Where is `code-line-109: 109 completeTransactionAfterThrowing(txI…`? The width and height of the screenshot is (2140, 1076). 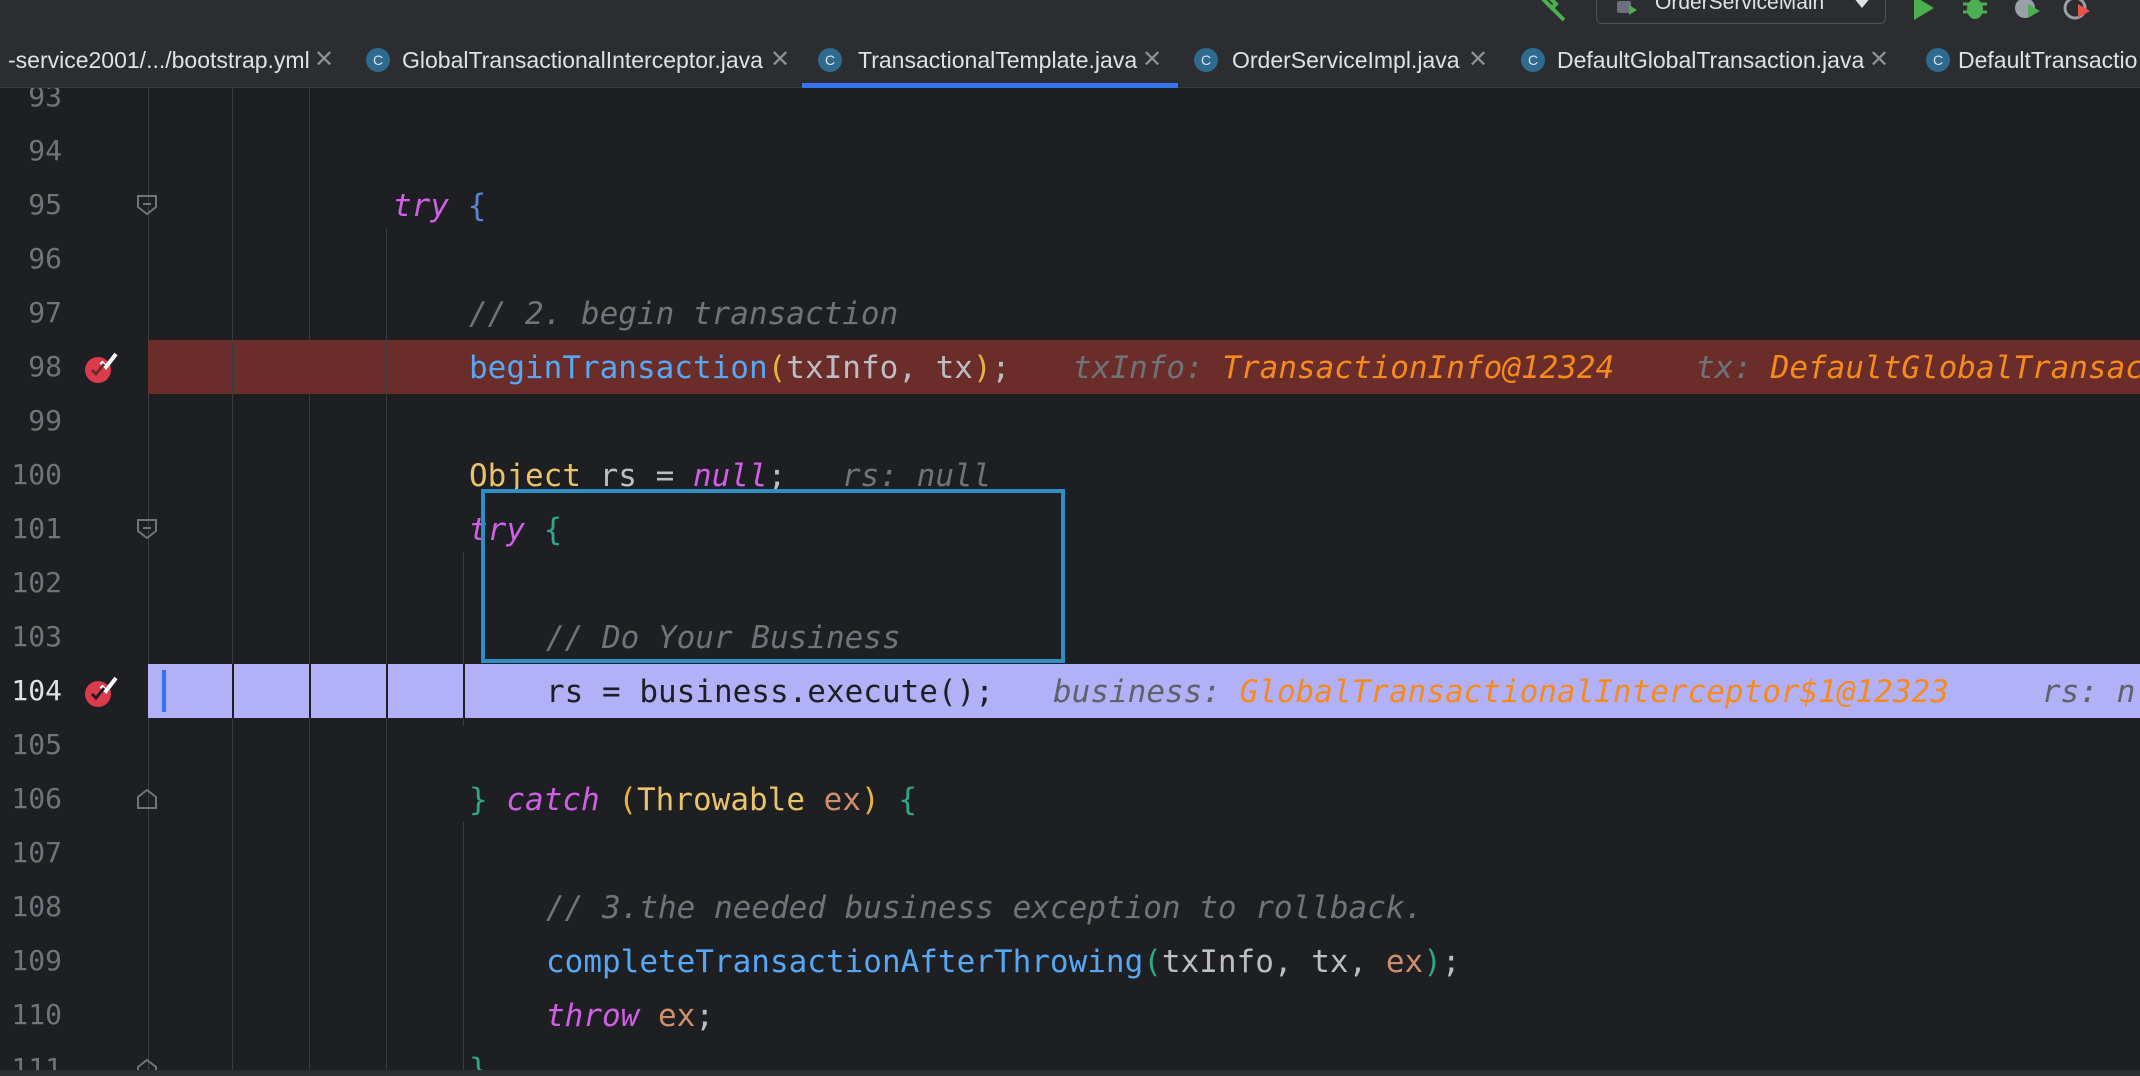 code-line-109: 109 completeTransactionAfterThrowing(txI… is located at coordinates (1070, 961).